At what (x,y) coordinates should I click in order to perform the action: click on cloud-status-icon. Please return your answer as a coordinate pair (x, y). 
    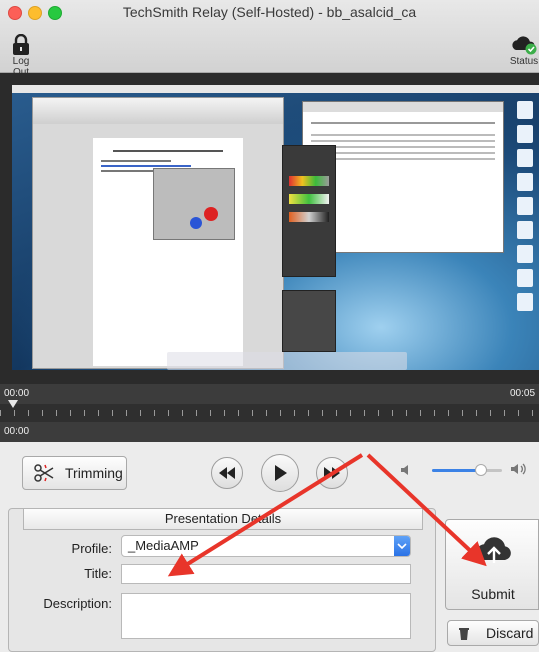
    Looking at the image, I should click on (524, 45).